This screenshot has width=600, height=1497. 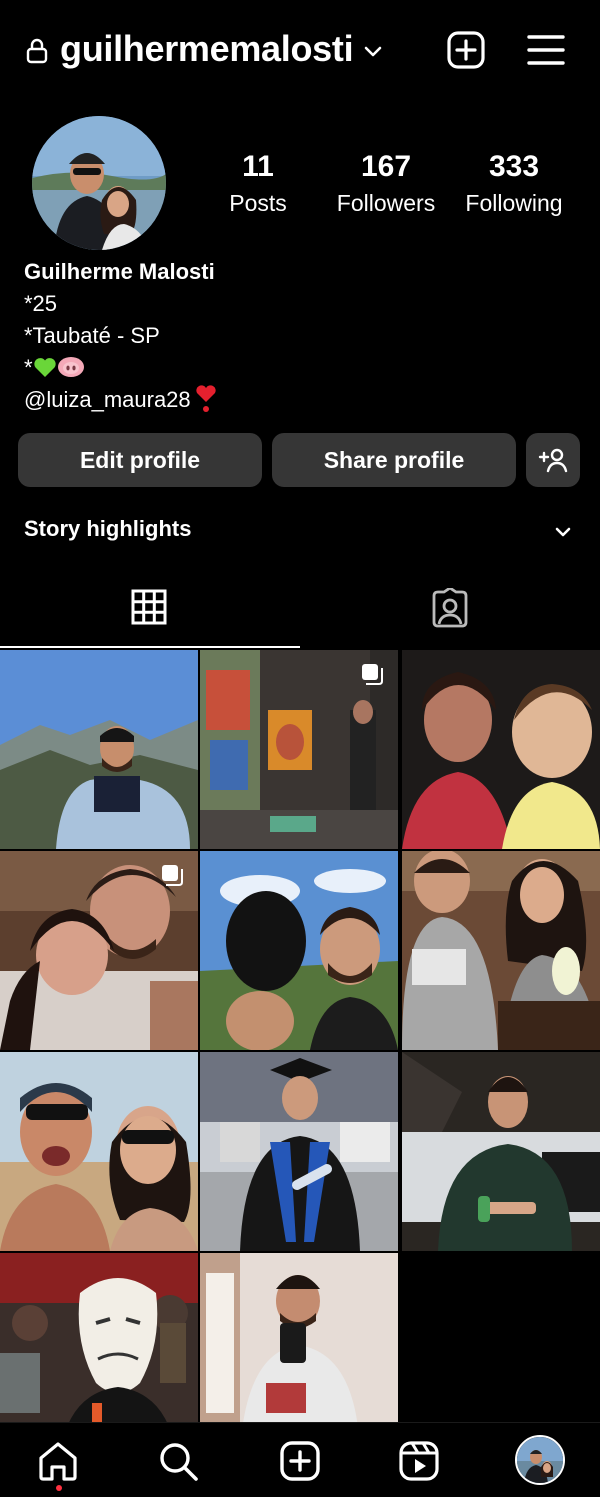 I want to click on green-heart-icon, so click(x=44, y=367).